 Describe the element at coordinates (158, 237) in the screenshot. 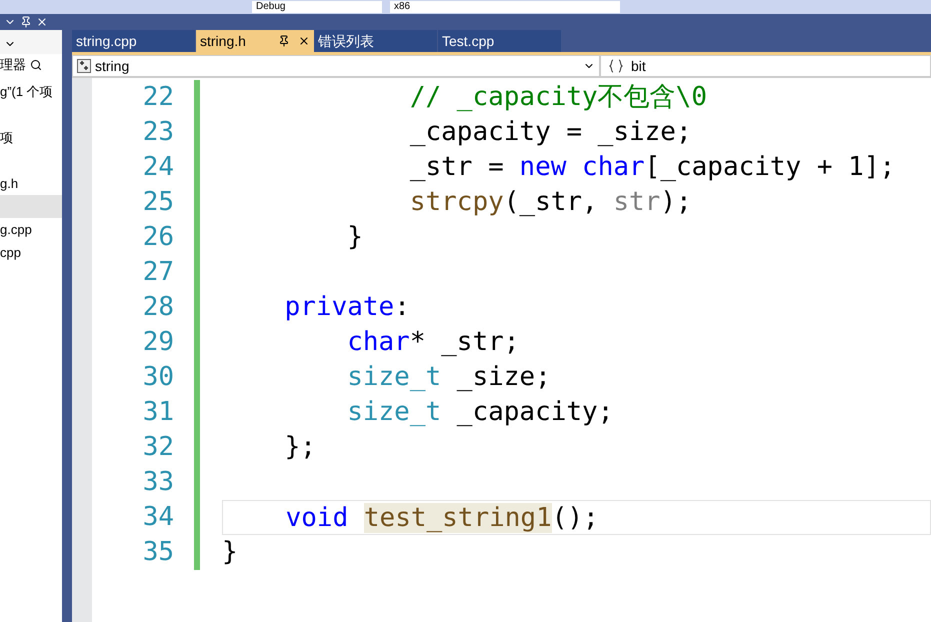

I see `line-number: 26` at that location.